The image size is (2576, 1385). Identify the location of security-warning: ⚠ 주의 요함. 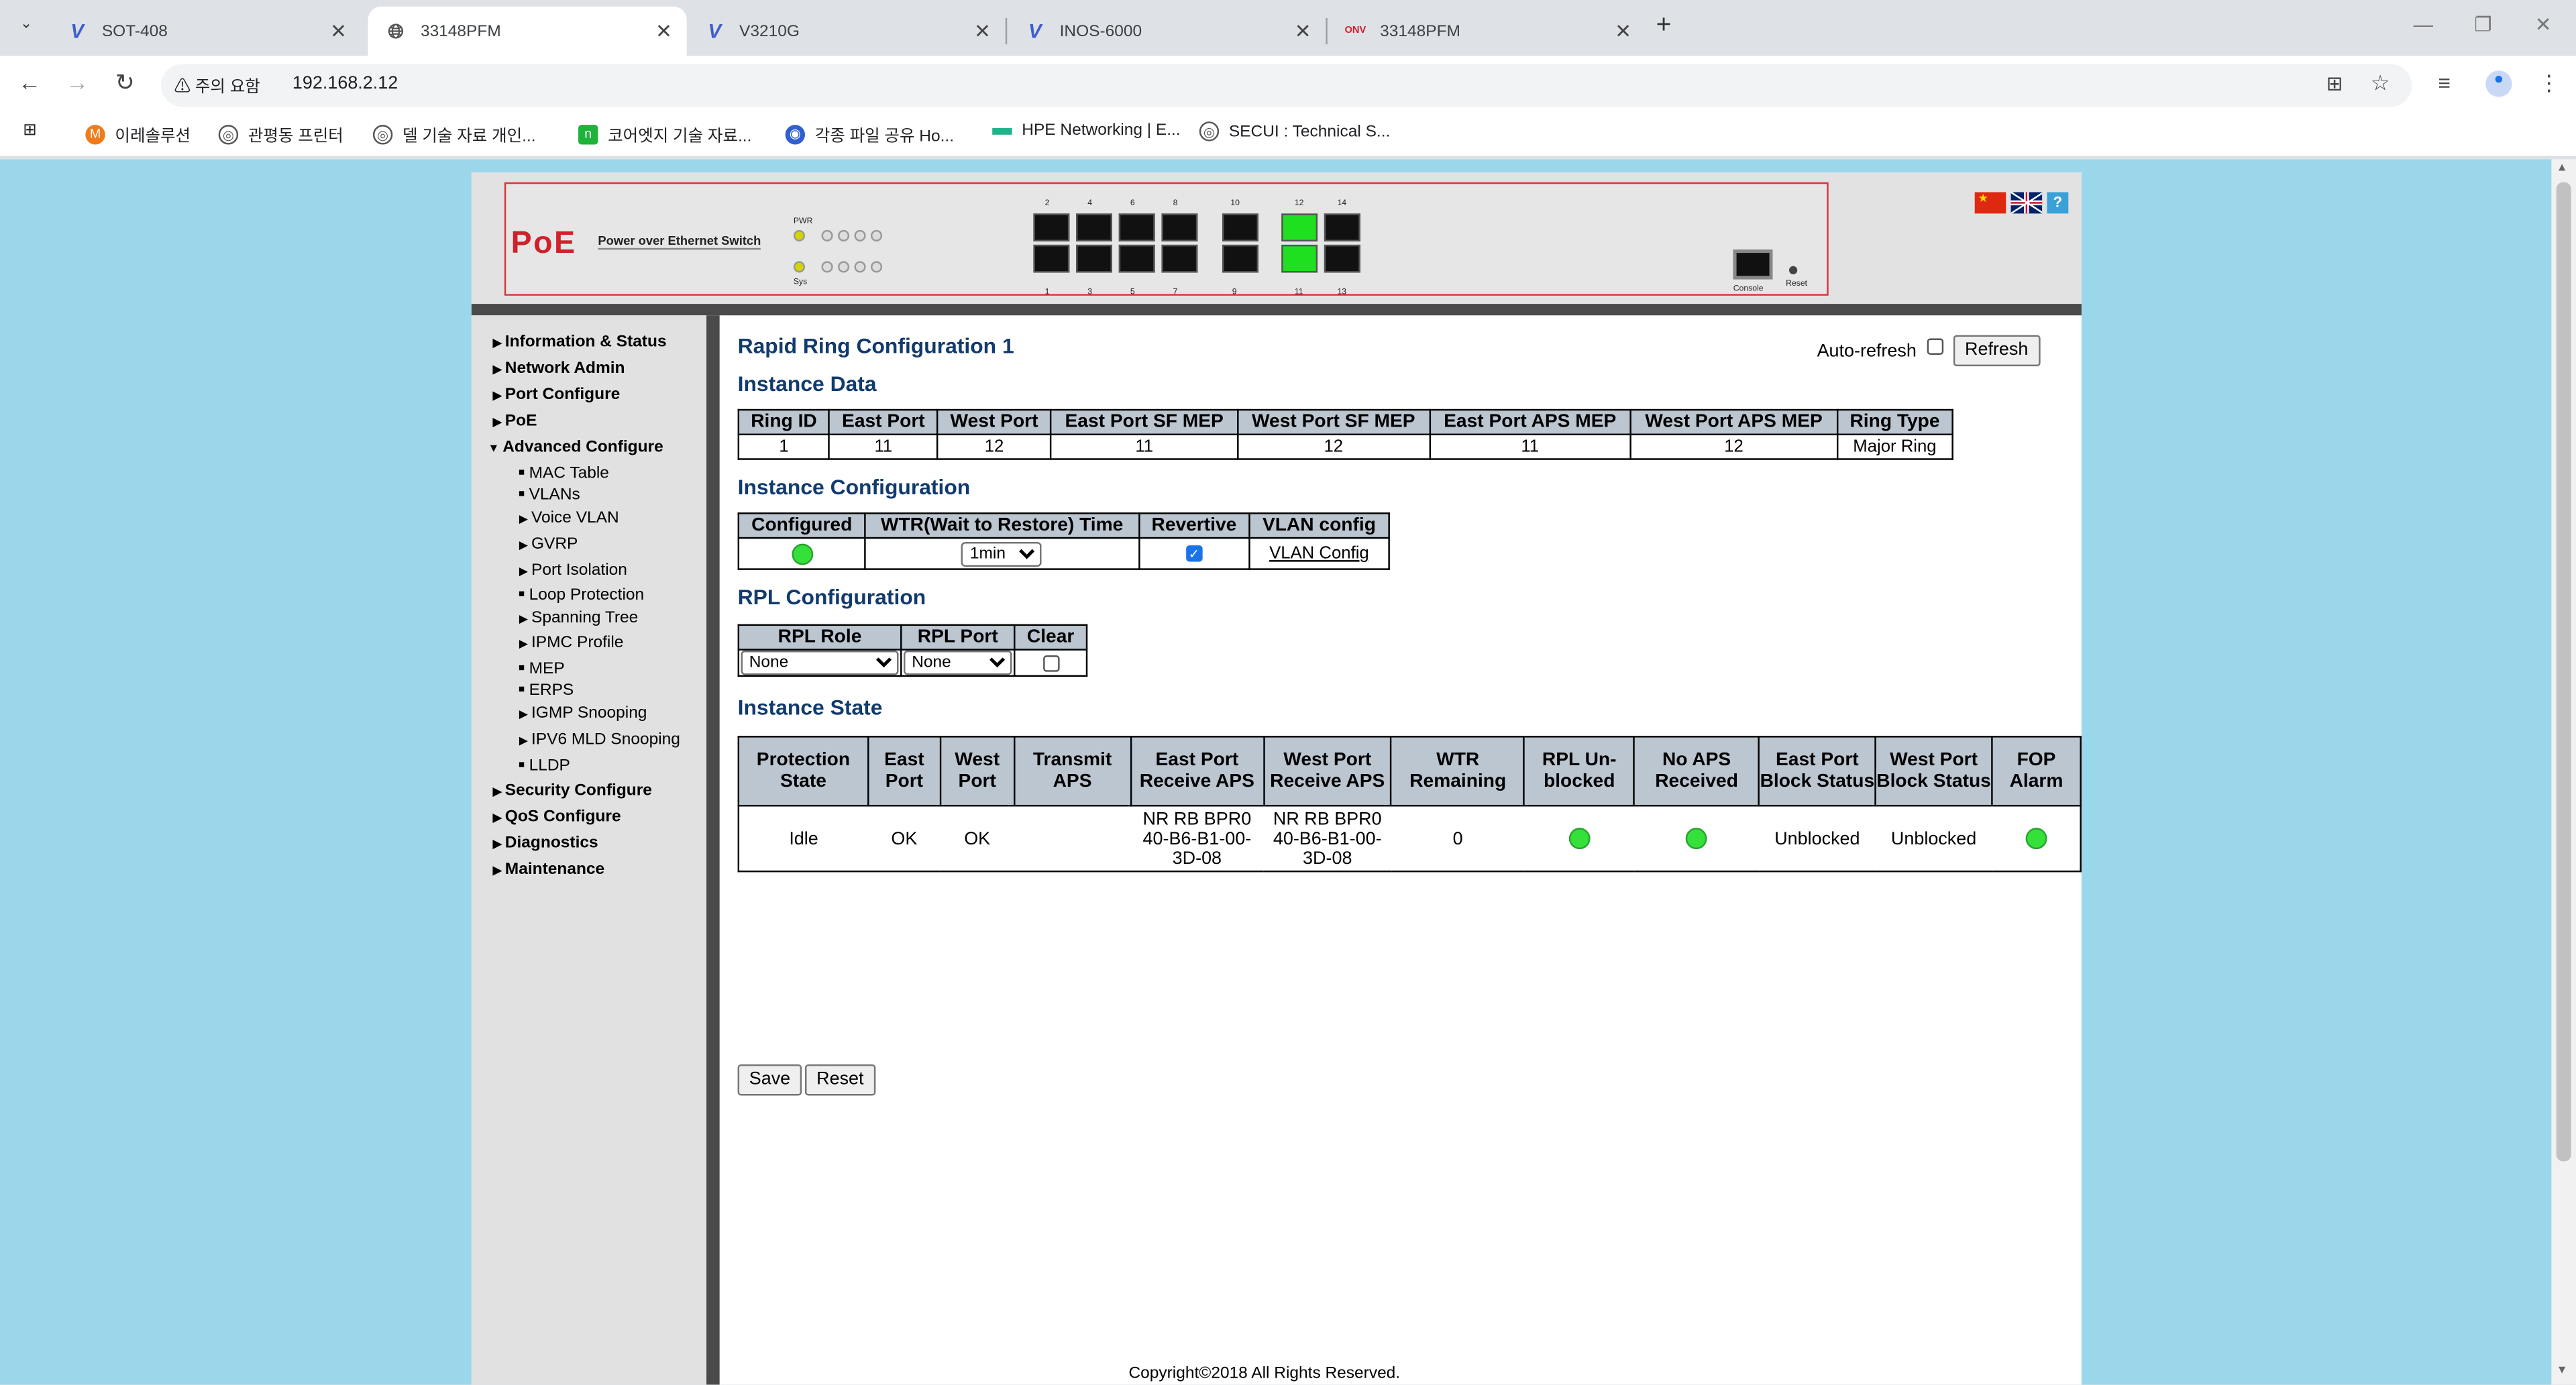
(217, 84).